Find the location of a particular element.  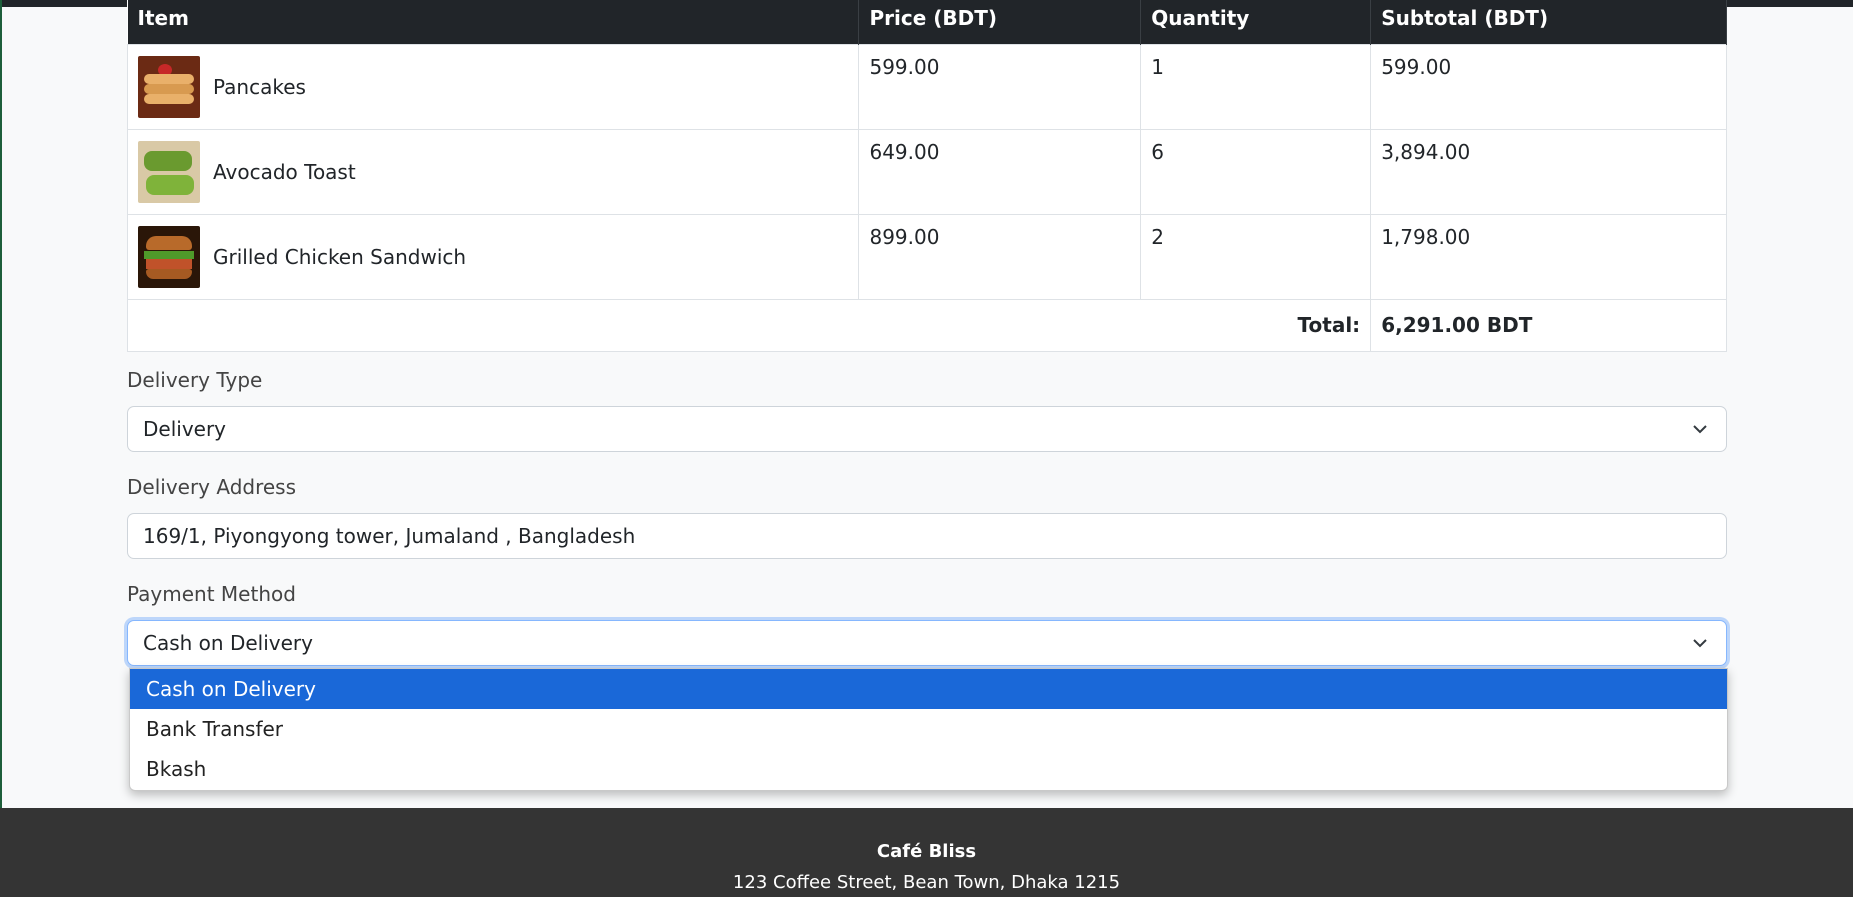

footer-cafe-name: Café Bliss is located at coordinates (926, 851).